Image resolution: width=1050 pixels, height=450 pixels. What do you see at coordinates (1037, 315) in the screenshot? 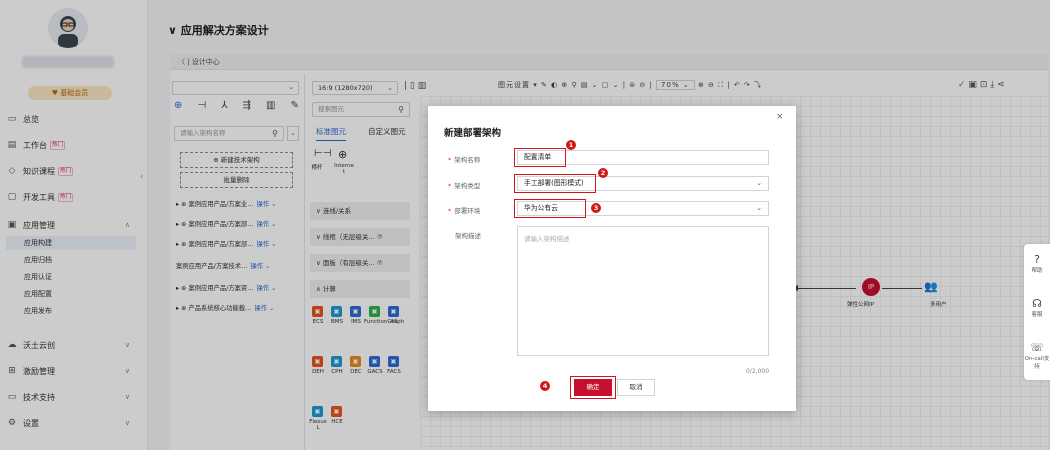
I see `help-bar-label: 客服` at bounding box center [1037, 315].